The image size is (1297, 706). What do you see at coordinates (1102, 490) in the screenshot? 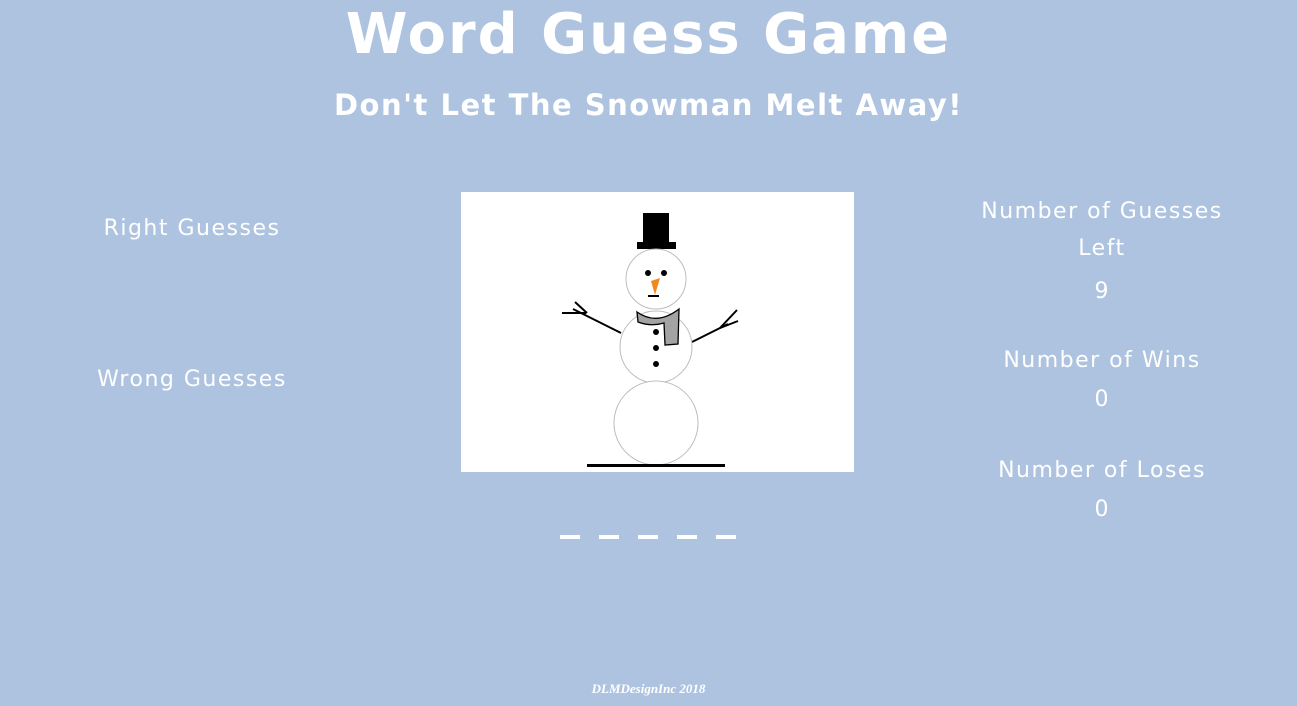
I see `loses-section: Number of Loses 0` at bounding box center [1102, 490].